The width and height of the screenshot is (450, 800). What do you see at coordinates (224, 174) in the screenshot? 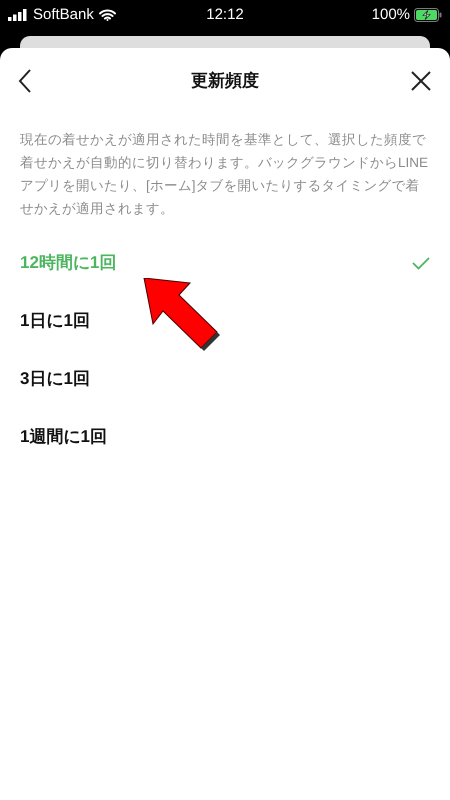
I see `description-text: 現在の着せかえが適用された時間を基準として、選択した頻度で着せかえが自動的に切り替わります。バックグラウンドからLINEアプリを開いたり、[ホーム]タブを開いたりするタイミングで着せかえが適用されます。` at bounding box center [224, 174].